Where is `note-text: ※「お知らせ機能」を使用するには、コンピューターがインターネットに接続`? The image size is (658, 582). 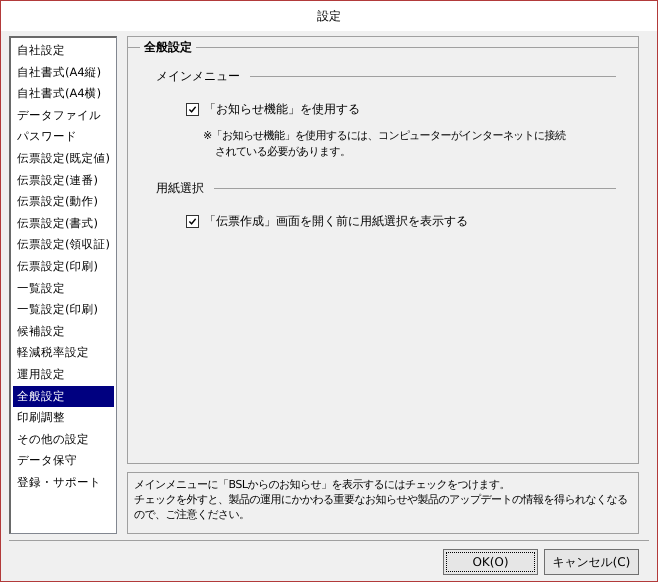
note-text: ※「お知らせ機能」を使用するには、コンピューターがインターネットに接続 is located at coordinates (384, 136).